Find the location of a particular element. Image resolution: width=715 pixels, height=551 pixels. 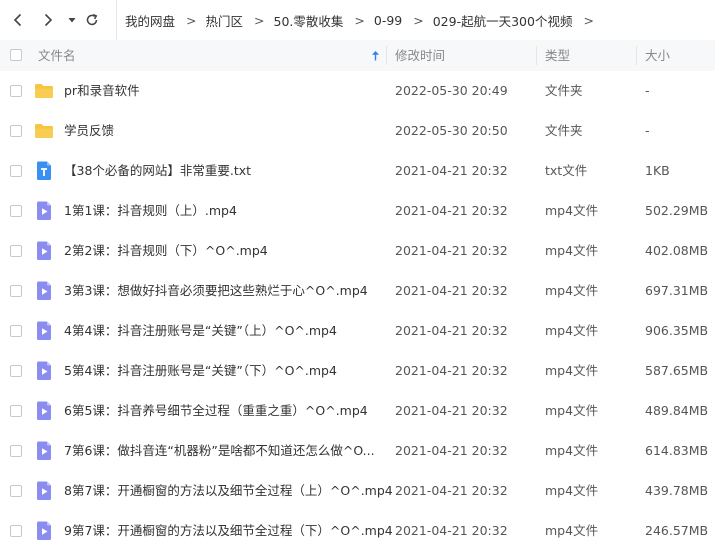

column-header-modified: 修改时间 is located at coordinates (420, 55).